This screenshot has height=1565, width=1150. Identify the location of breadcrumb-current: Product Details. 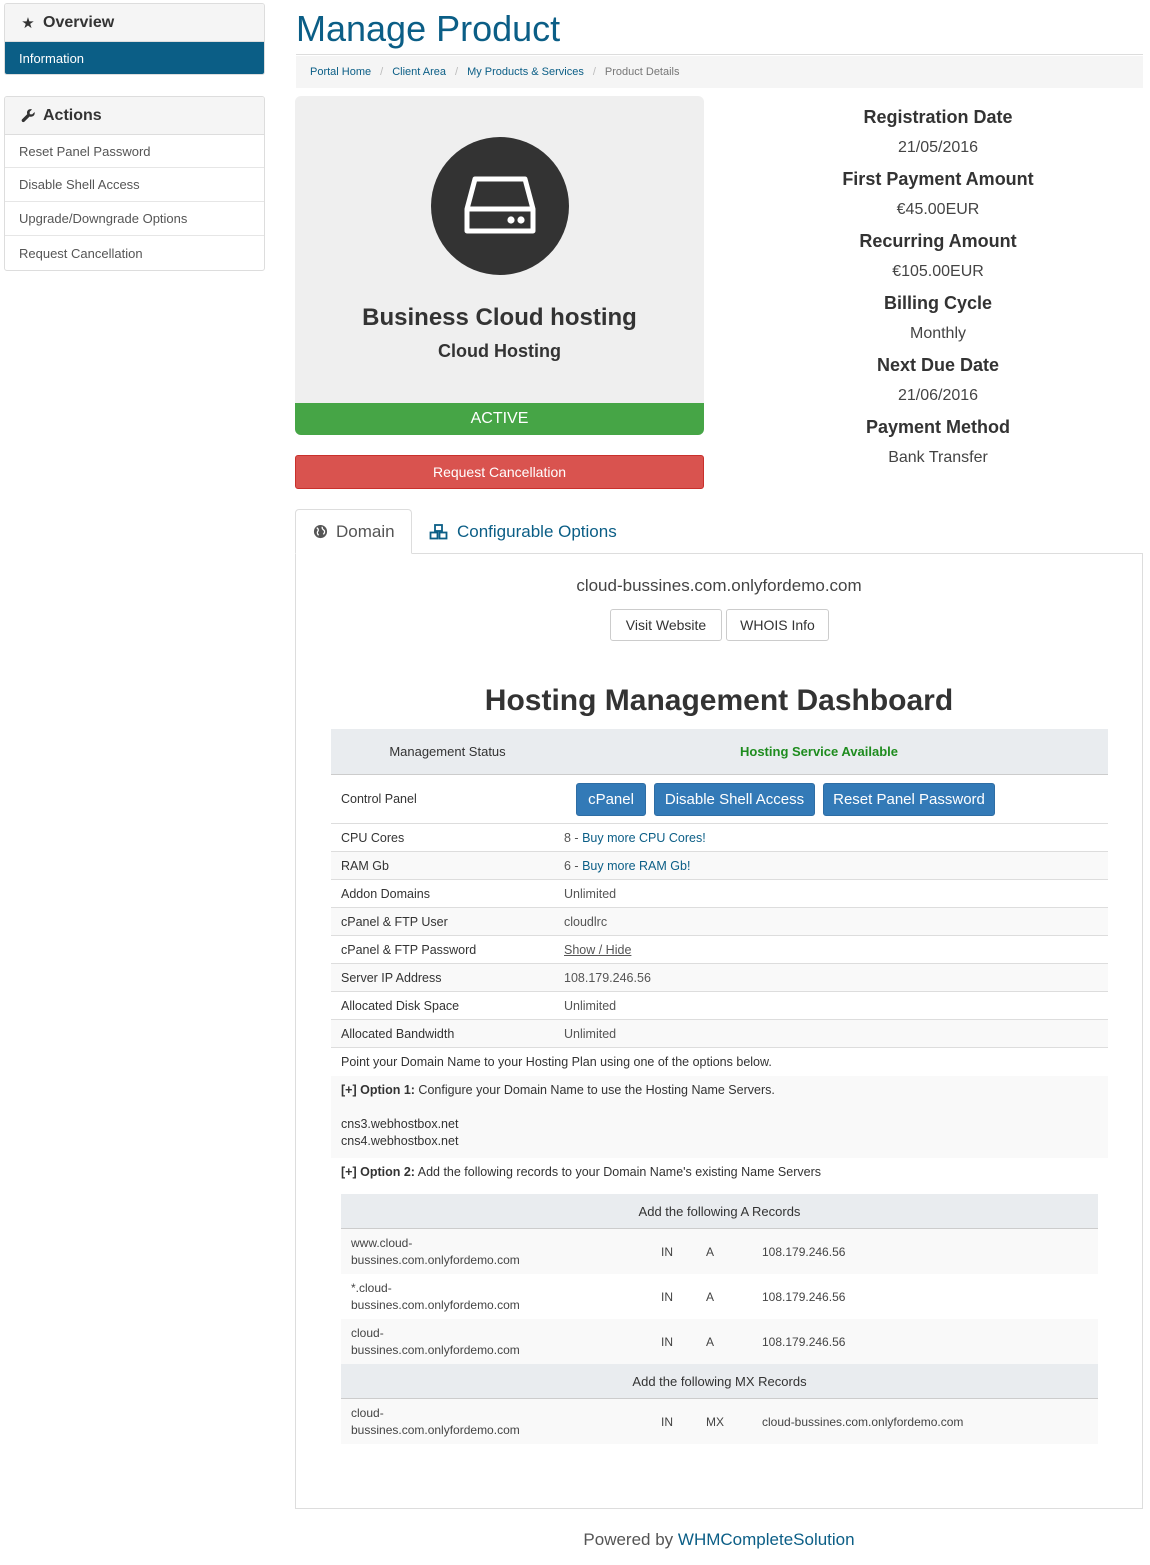
(642, 72).